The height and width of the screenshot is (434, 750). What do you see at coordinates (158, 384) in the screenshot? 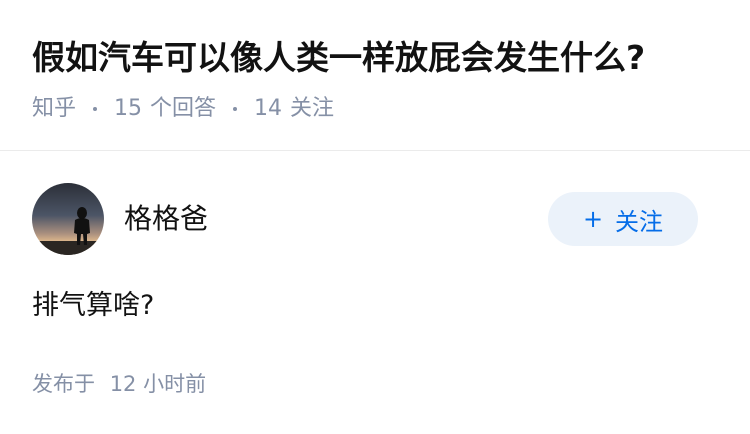
I see `time-value: 12 小时前` at bounding box center [158, 384].